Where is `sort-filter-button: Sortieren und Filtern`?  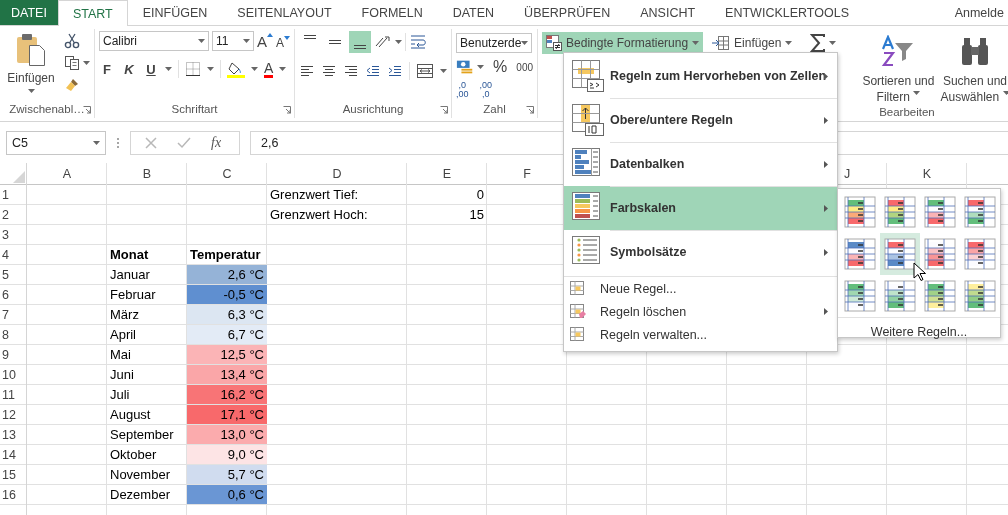
sort-filter-button: Sortieren und Filtern is located at coordinates (898, 68).